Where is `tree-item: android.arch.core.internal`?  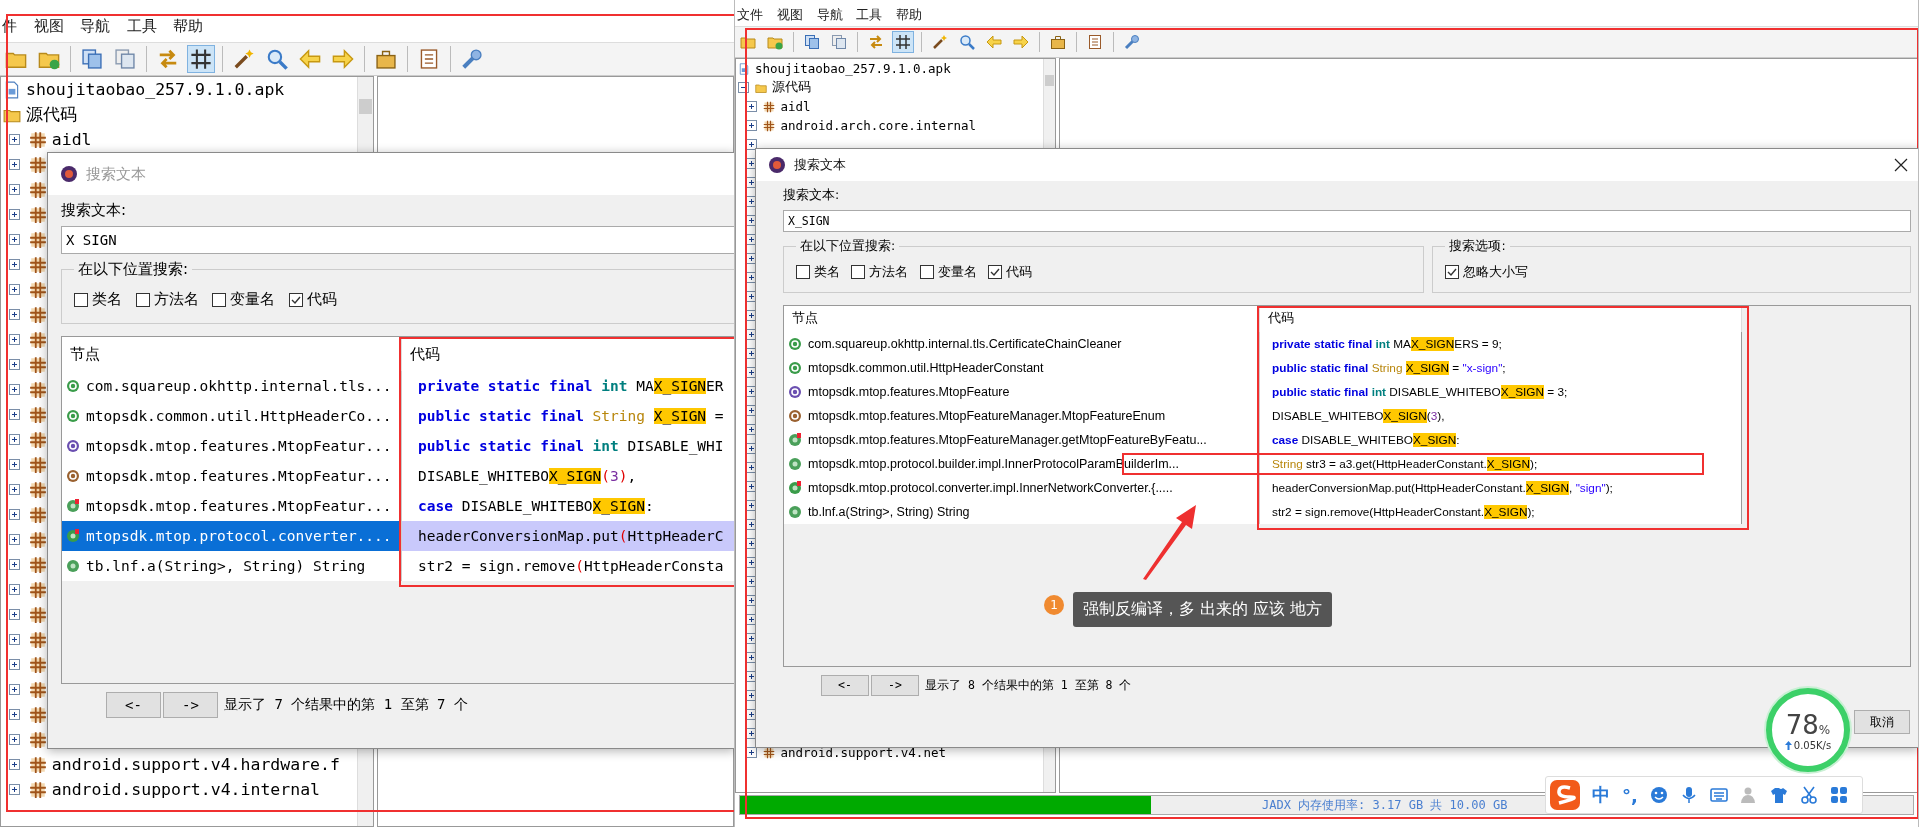 tree-item: android.arch.core.internal is located at coordinates (878, 125).